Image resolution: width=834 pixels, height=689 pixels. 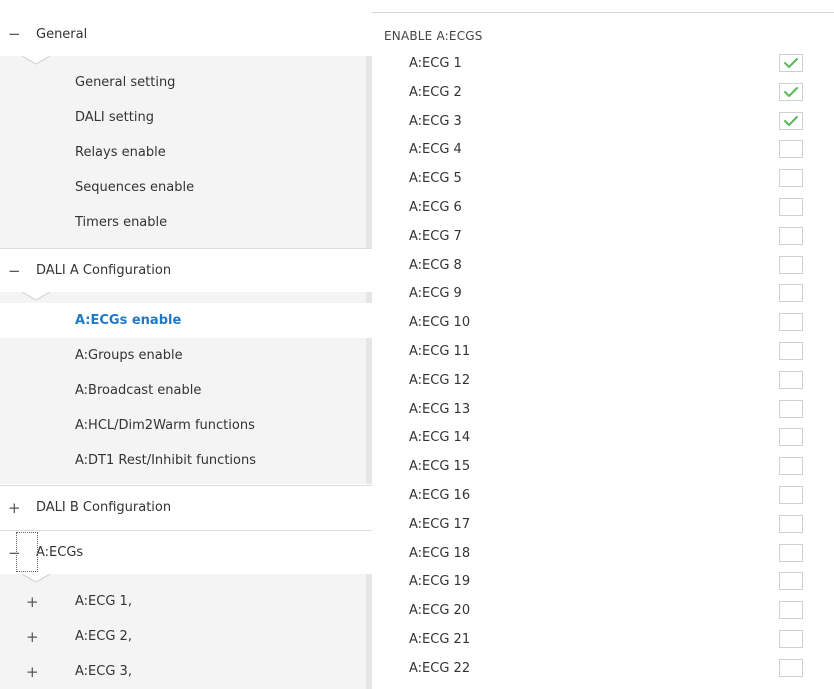 What do you see at coordinates (186, 507) in the screenshot?
I see `tree-group-dali-b: + DALI B Configuration` at bounding box center [186, 507].